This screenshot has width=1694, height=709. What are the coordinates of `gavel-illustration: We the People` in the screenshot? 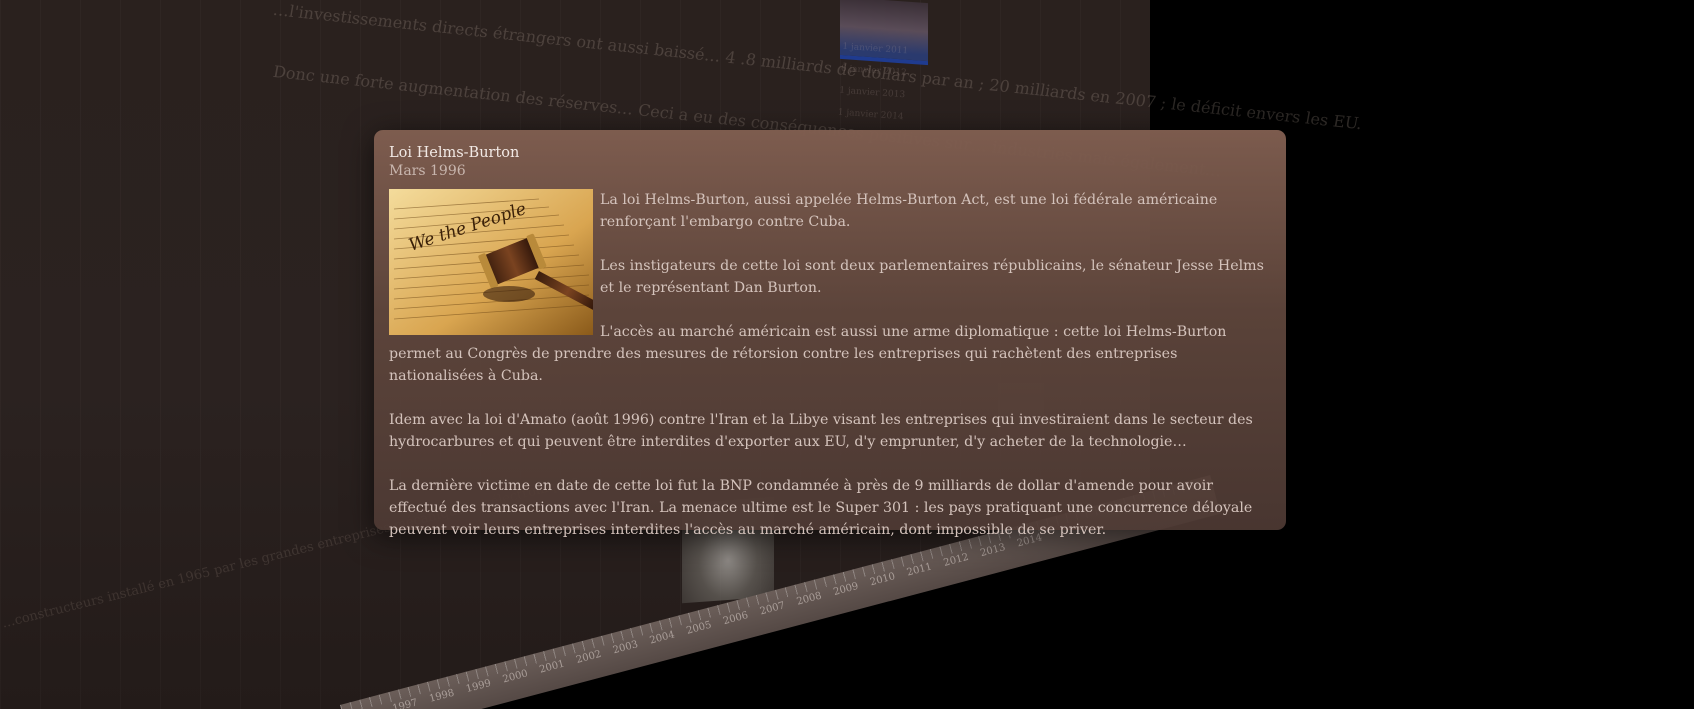 It's located at (491, 262).